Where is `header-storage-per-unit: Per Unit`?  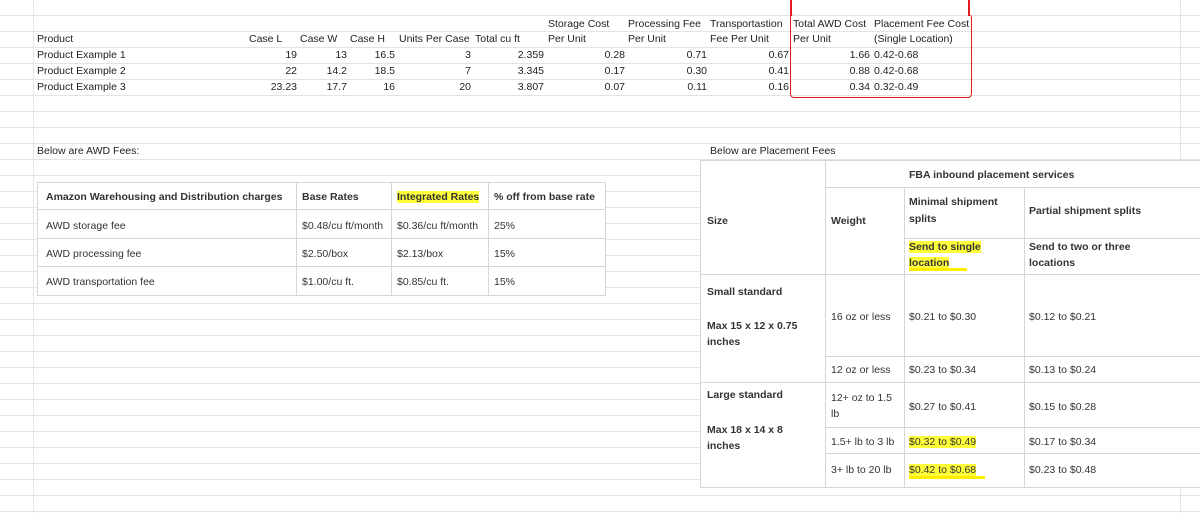
header-storage-per-unit: Per Unit is located at coordinates (567, 39).